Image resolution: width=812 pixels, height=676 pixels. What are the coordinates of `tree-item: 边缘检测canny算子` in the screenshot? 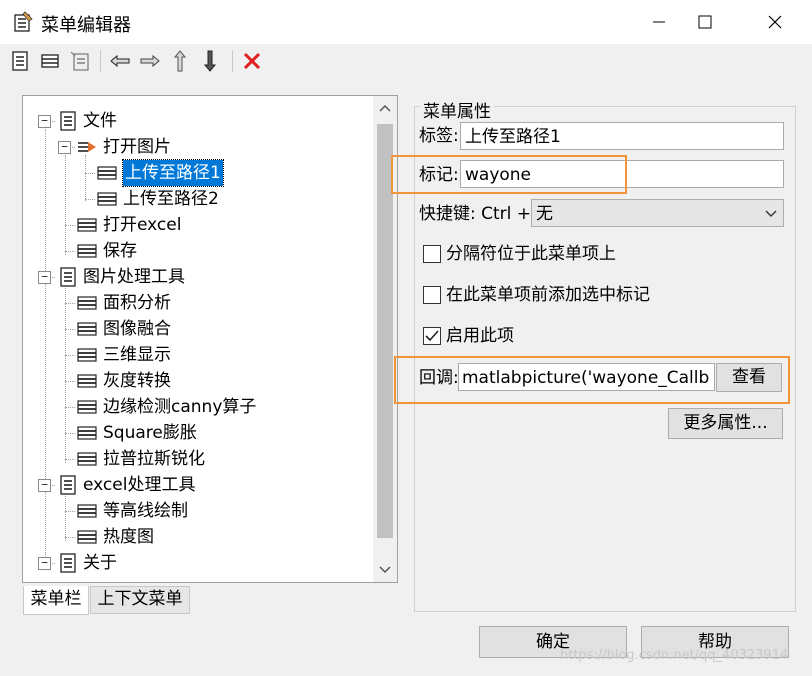 It's located at (193, 407).